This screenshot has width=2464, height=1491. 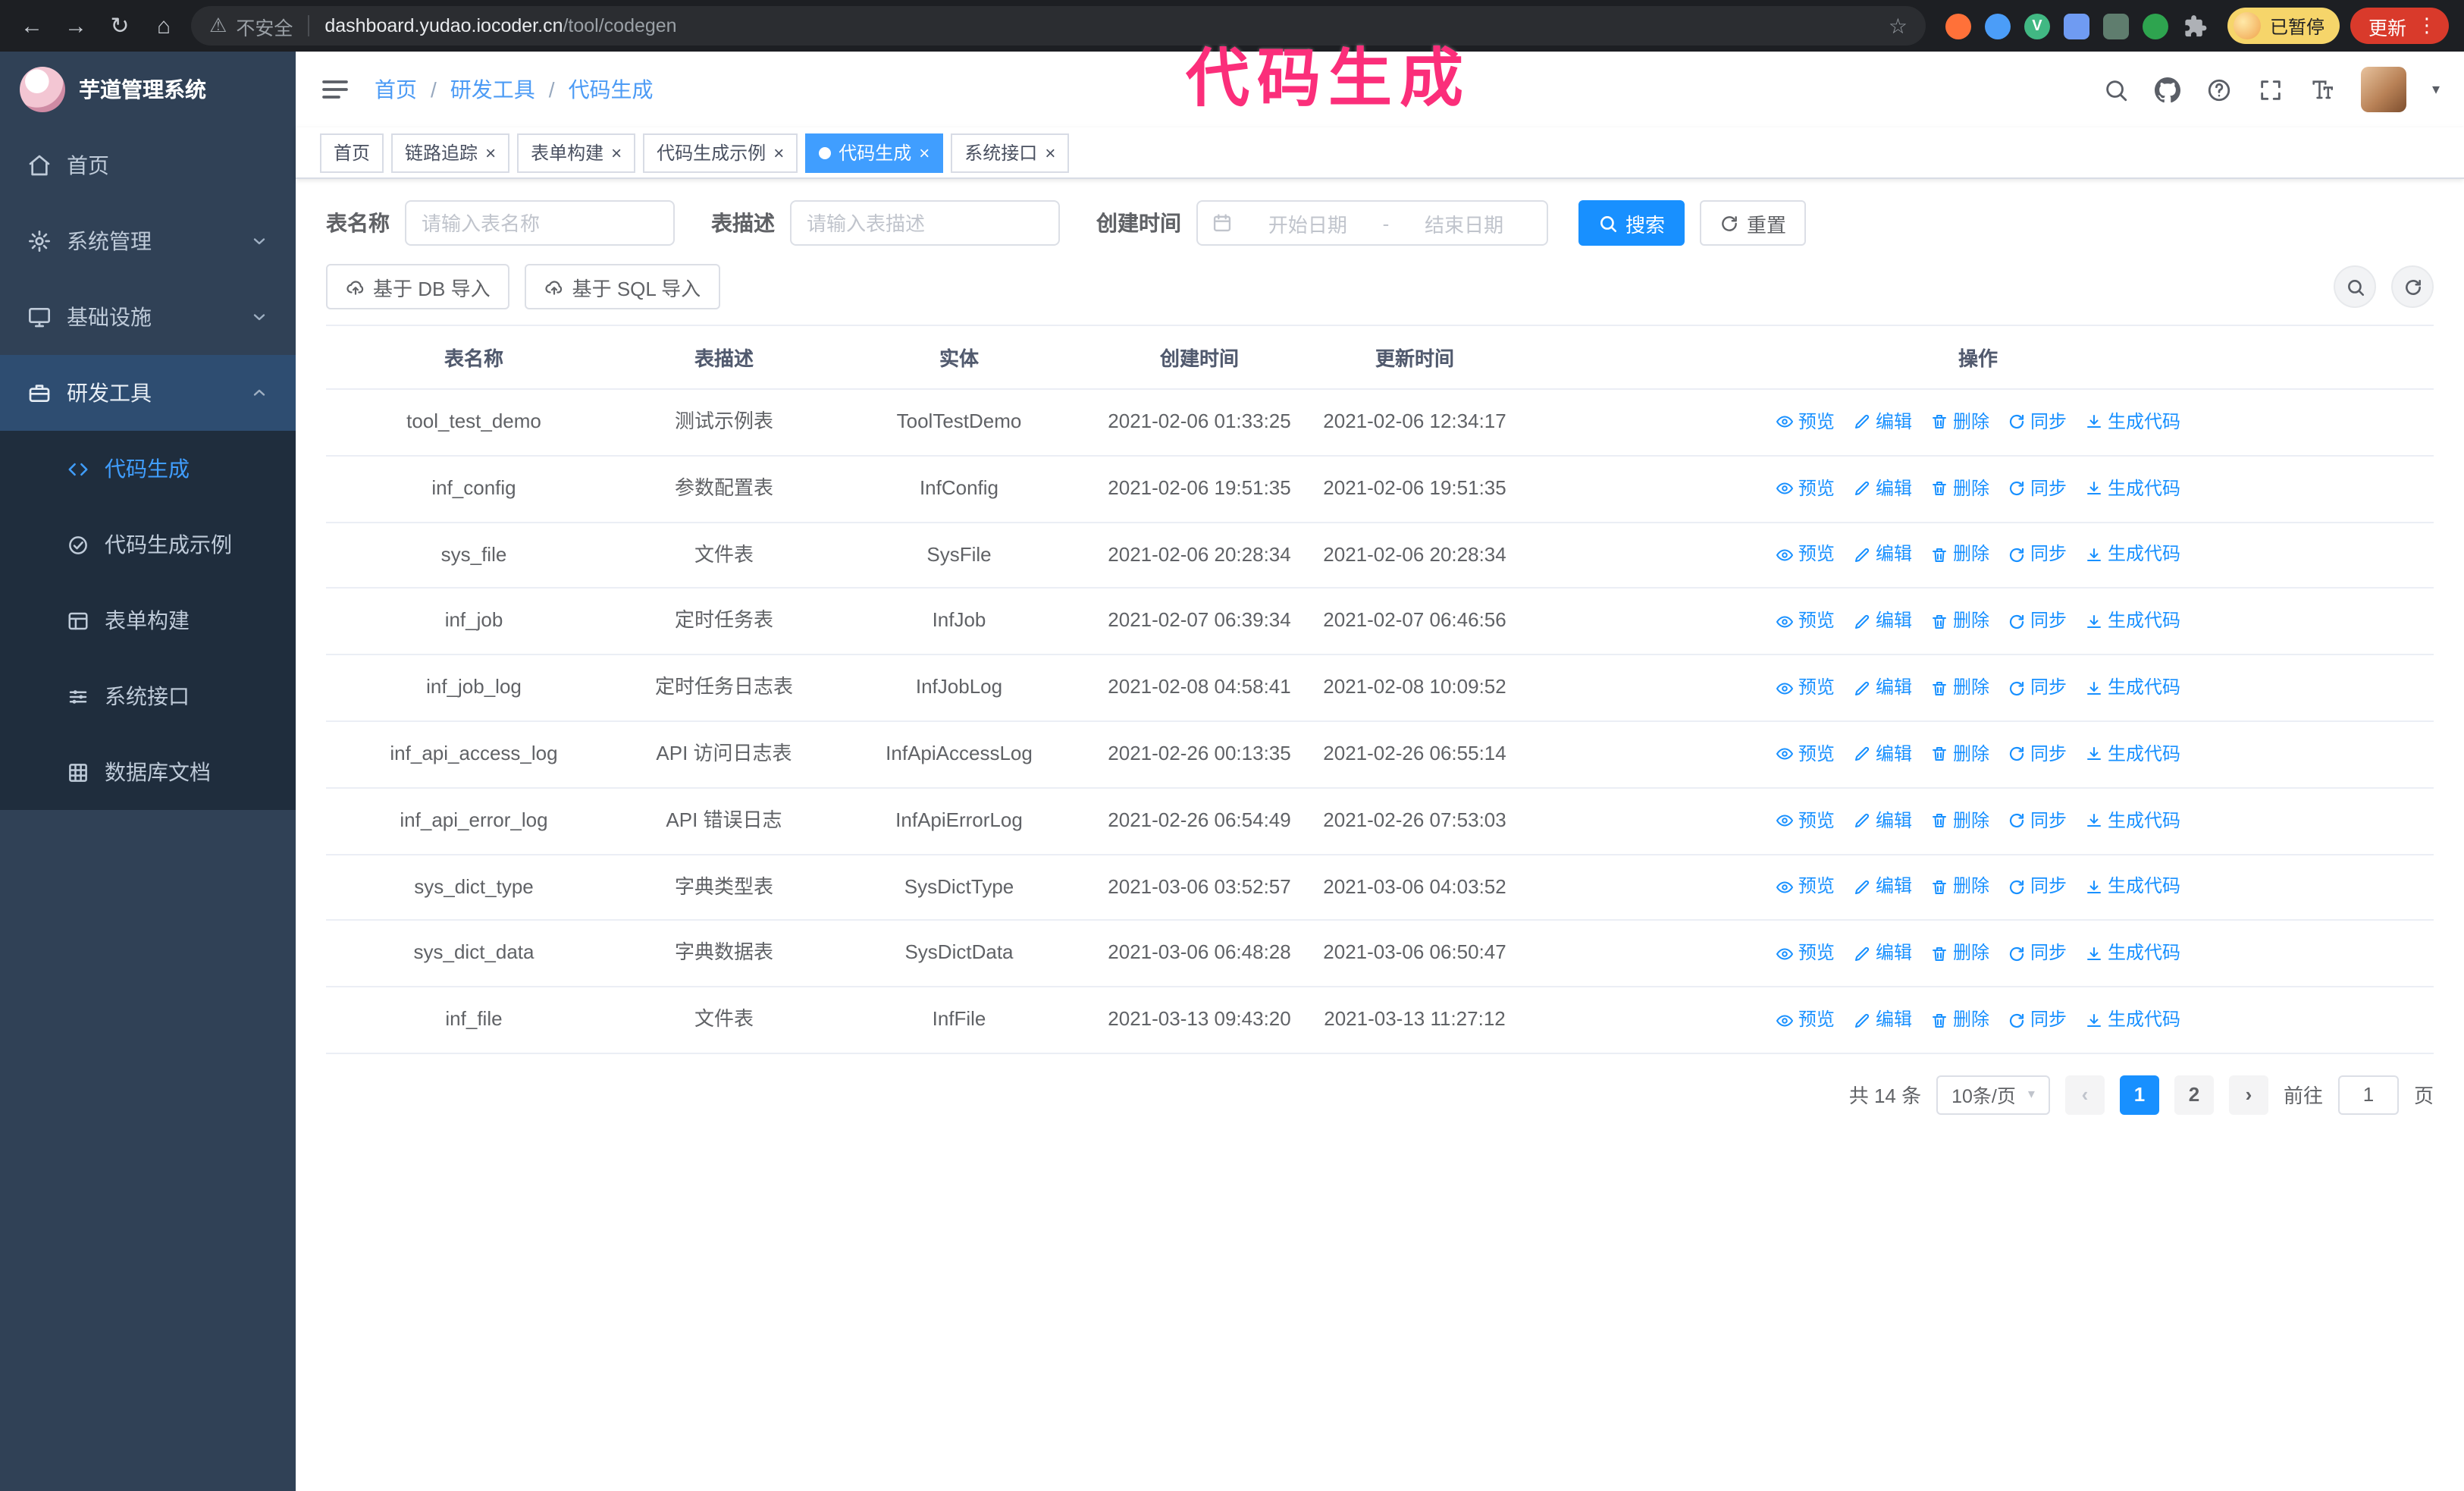 What do you see at coordinates (2427, 26) in the screenshot?
I see `menu-kebab-icon: ⋮` at bounding box center [2427, 26].